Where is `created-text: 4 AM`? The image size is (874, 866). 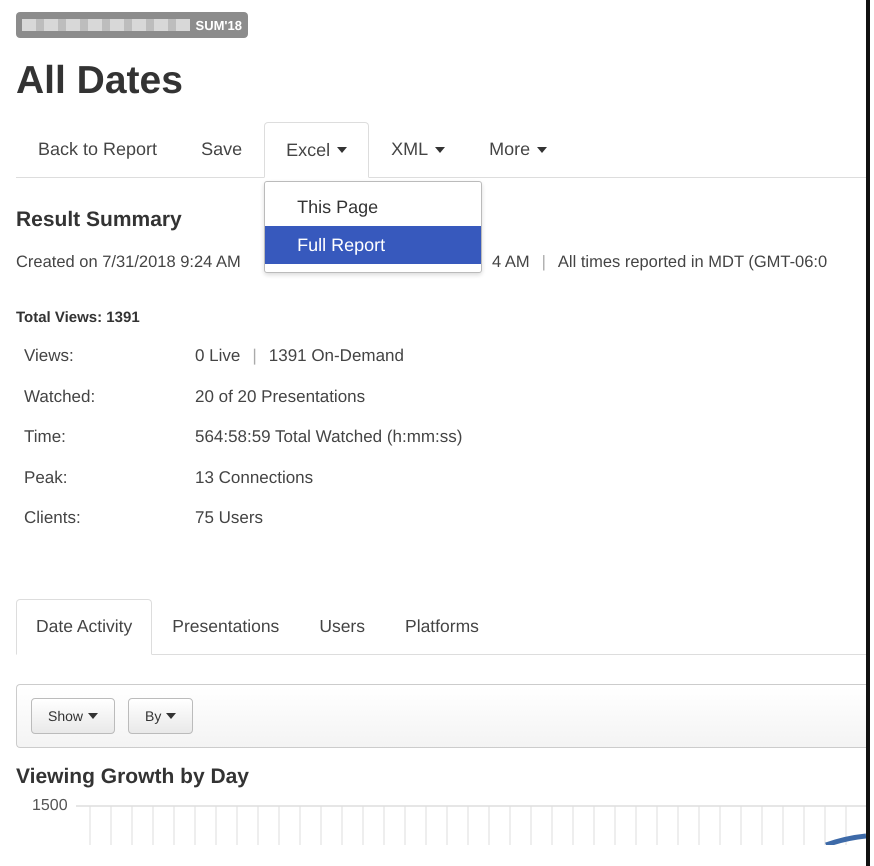
created-text: 4 AM is located at coordinates (511, 262).